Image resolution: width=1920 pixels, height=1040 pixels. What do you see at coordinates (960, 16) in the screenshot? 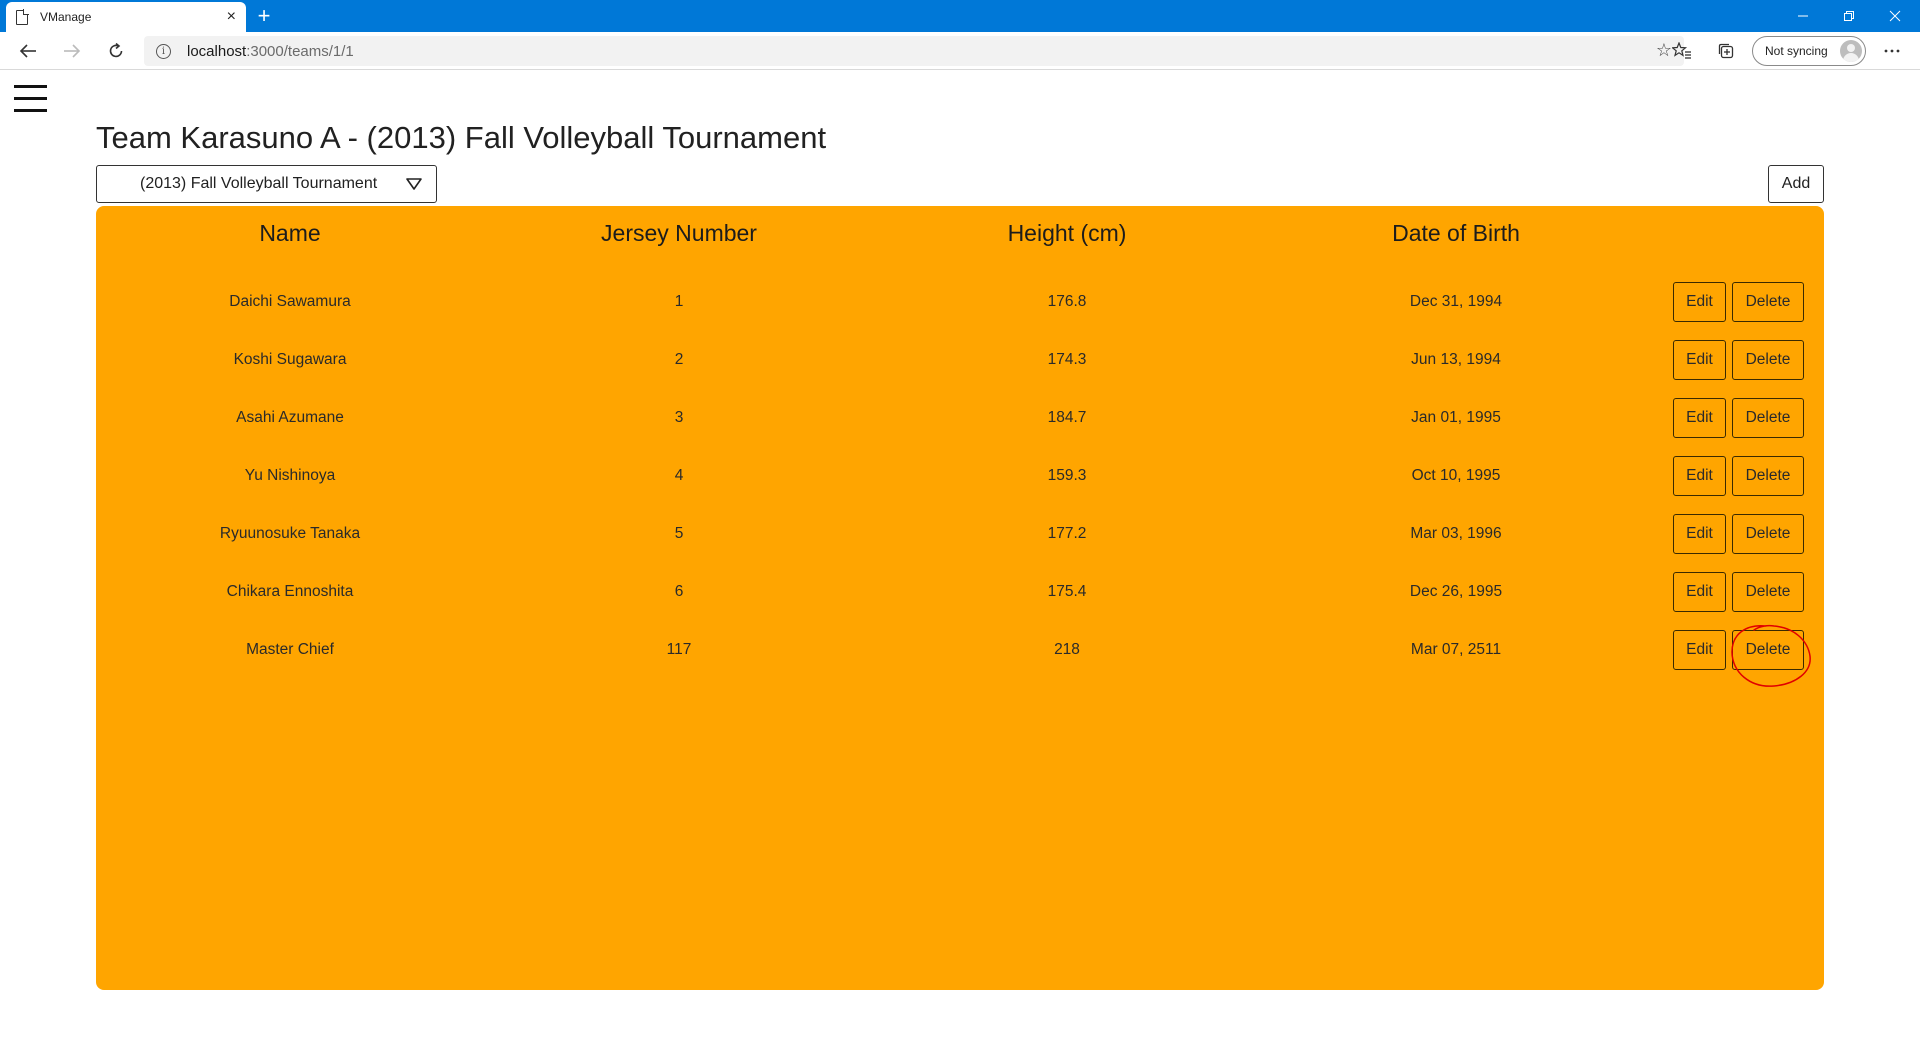
I see `browser-titlebar: VManage × +` at bounding box center [960, 16].